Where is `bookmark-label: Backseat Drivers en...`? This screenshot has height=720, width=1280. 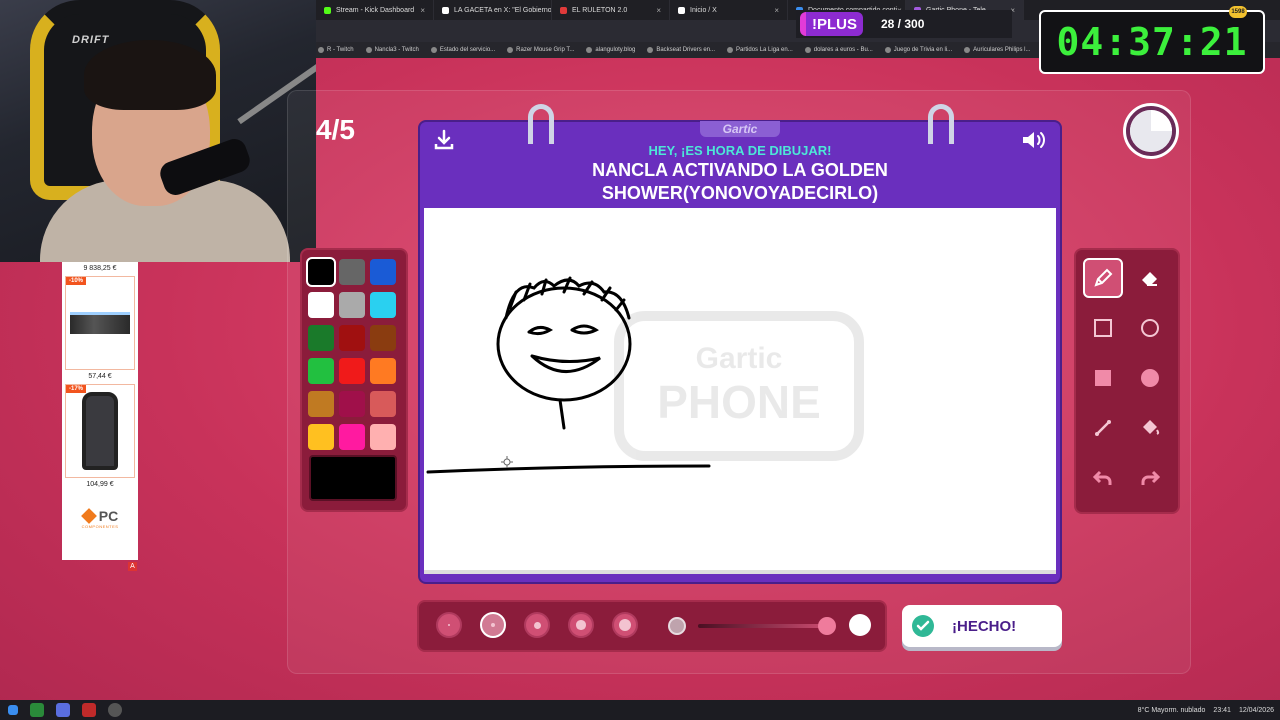 bookmark-label: Backseat Drivers en... is located at coordinates (686, 50).